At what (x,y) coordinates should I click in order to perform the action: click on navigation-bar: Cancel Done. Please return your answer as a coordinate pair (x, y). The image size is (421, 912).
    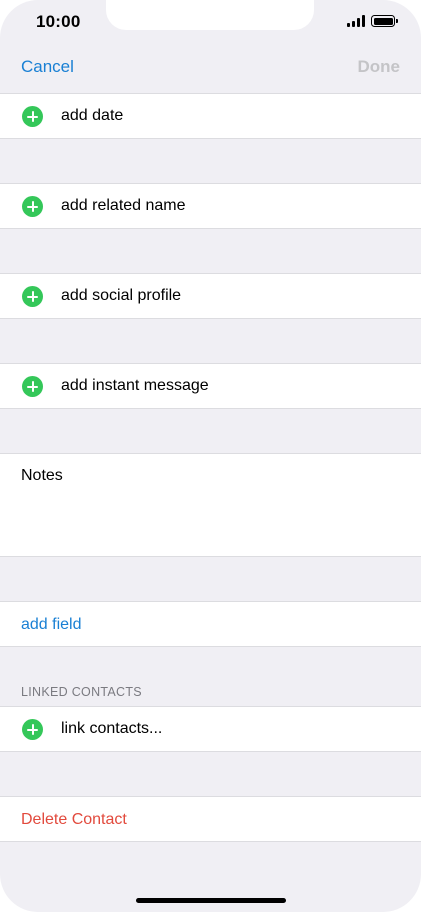
    Looking at the image, I should click on (210, 68).